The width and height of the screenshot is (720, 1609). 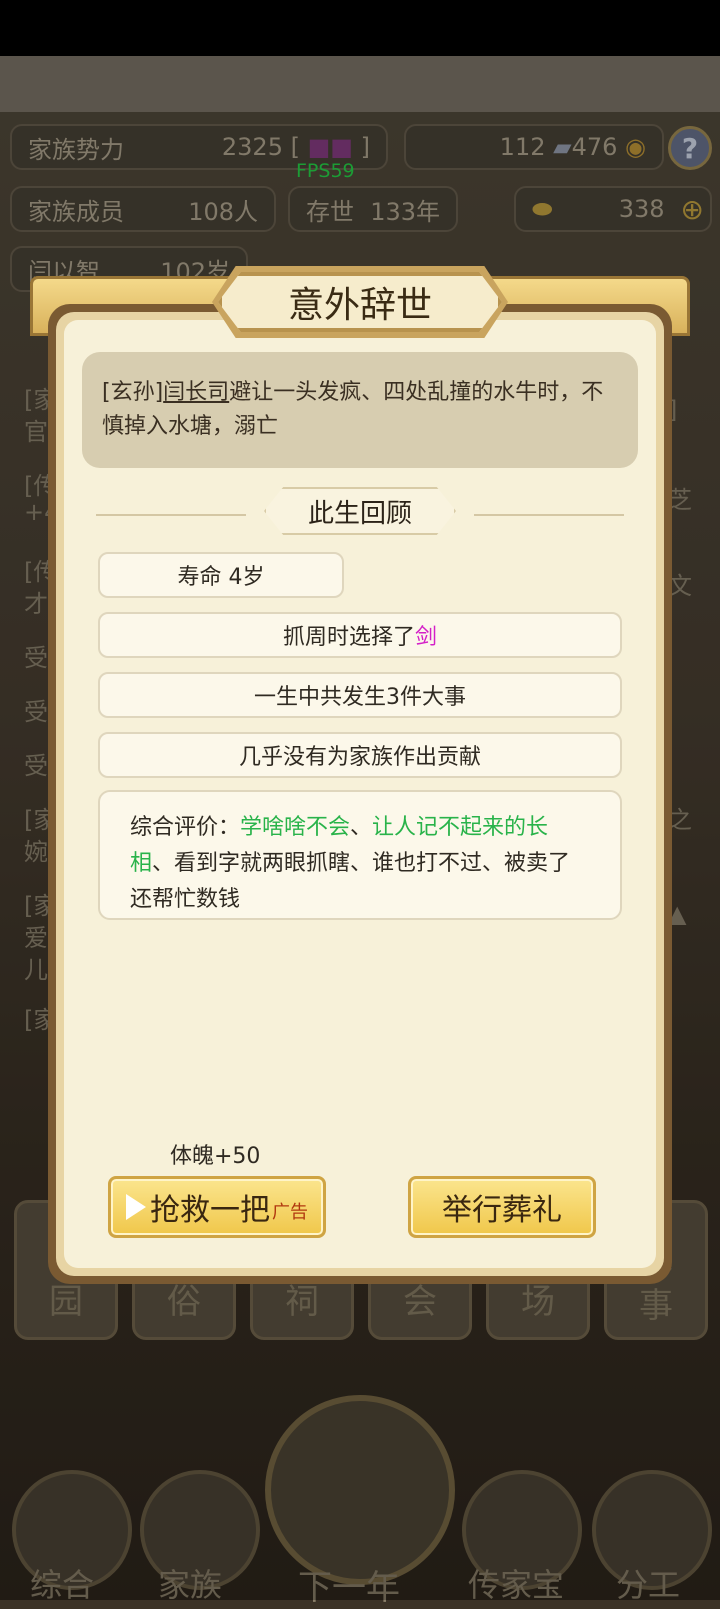 I want to click on grab-text: 抓周时选择了, so click(x=348, y=637).